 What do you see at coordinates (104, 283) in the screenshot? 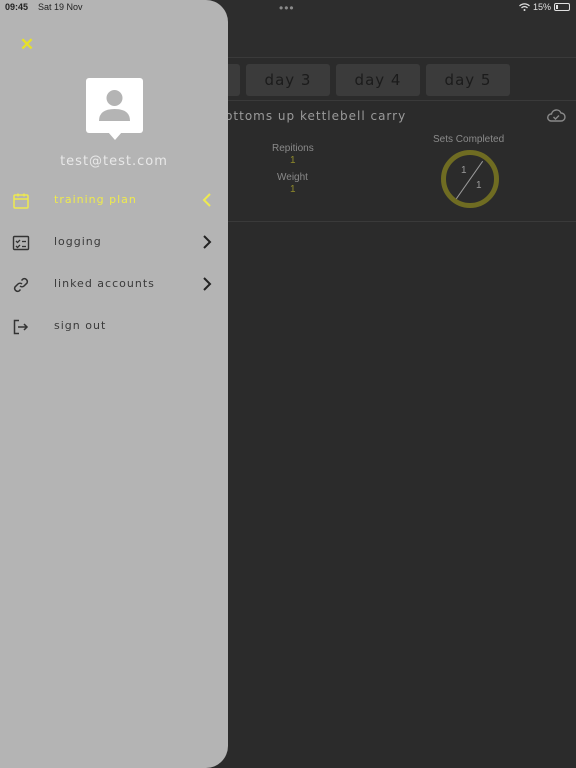
I see `nav-label-linked-accounts: Linked Accounts` at bounding box center [104, 283].